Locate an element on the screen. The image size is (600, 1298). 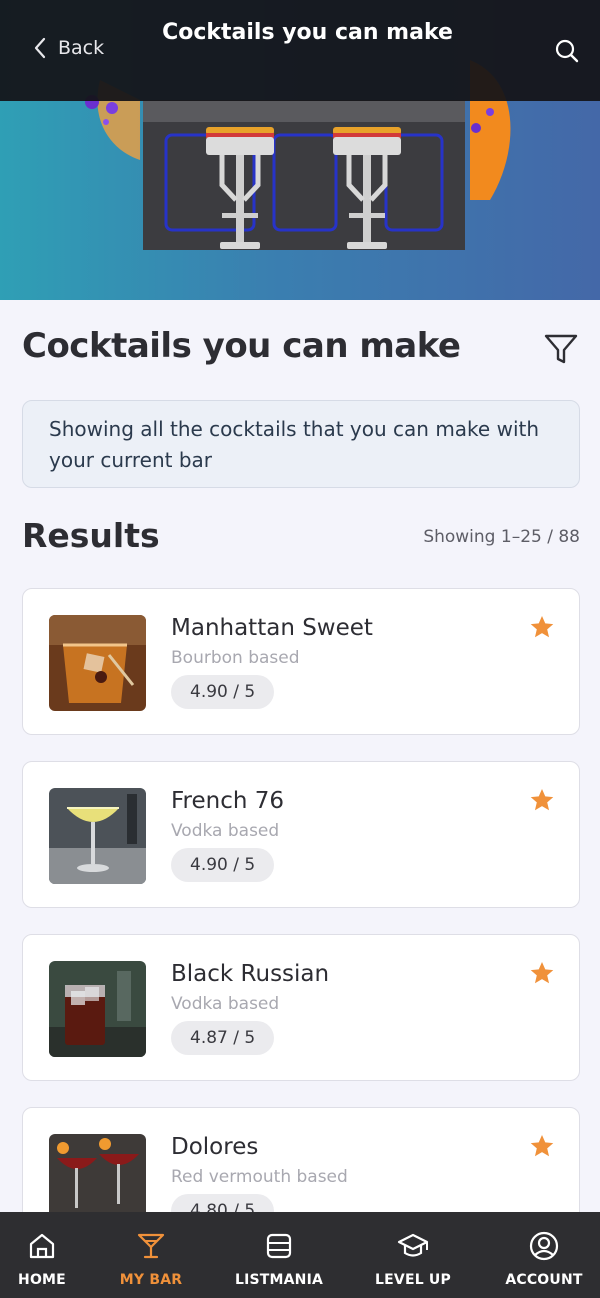
cocktail-name: Black Russian is located at coordinates (250, 974).